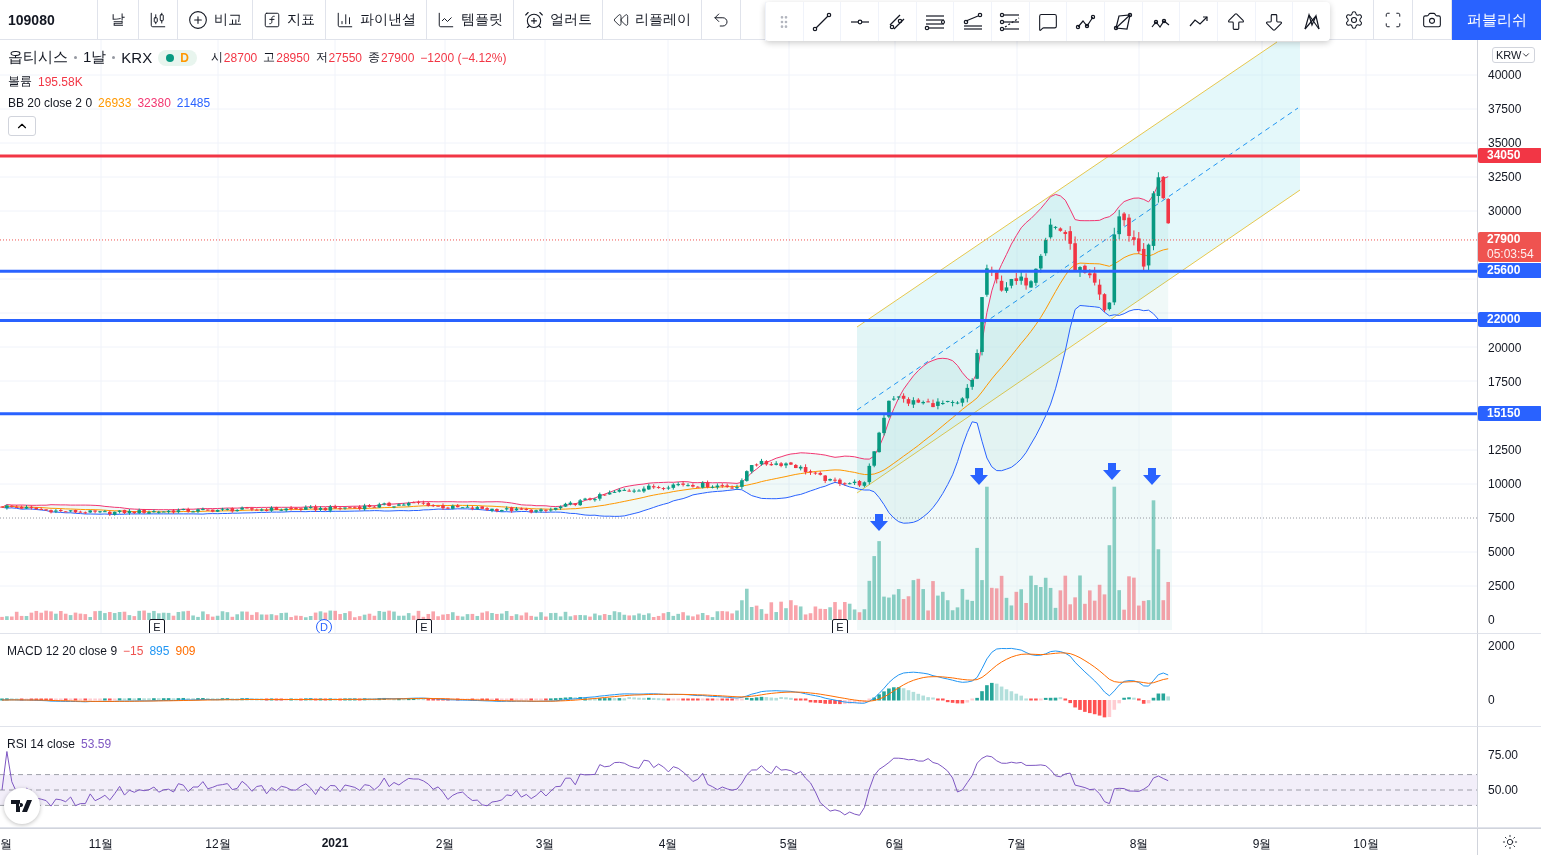  I want to click on price-tick: 12500, so click(1505, 449).